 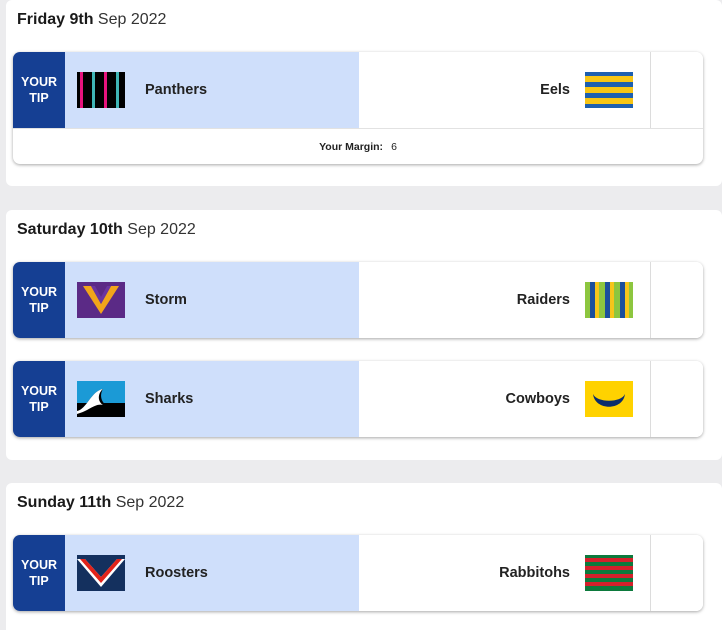 What do you see at coordinates (534, 573) in the screenshot?
I see `away-team-name: Rabbitohs` at bounding box center [534, 573].